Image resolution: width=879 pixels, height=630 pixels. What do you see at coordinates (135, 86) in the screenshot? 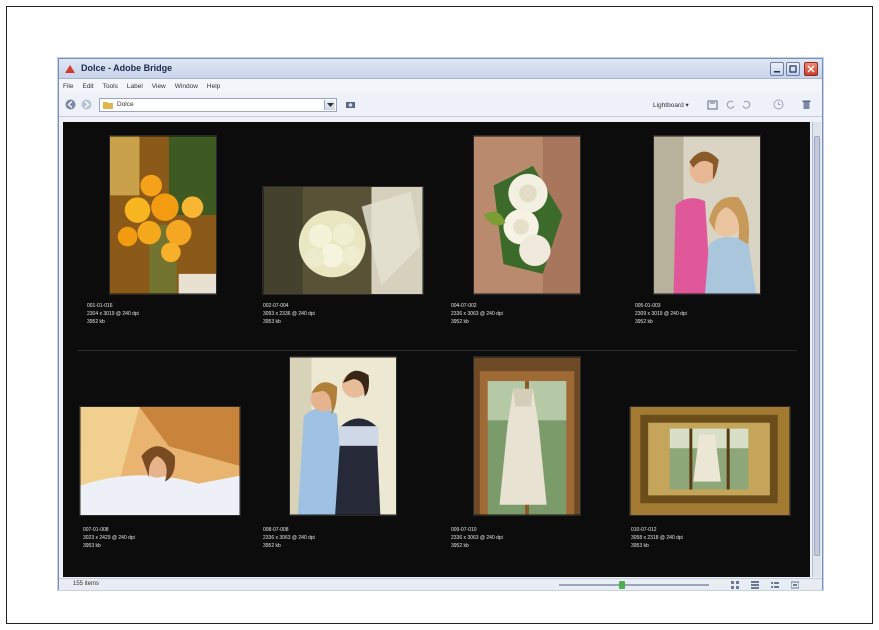
I see `menu-label: Label` at bounding box center [135, 86].